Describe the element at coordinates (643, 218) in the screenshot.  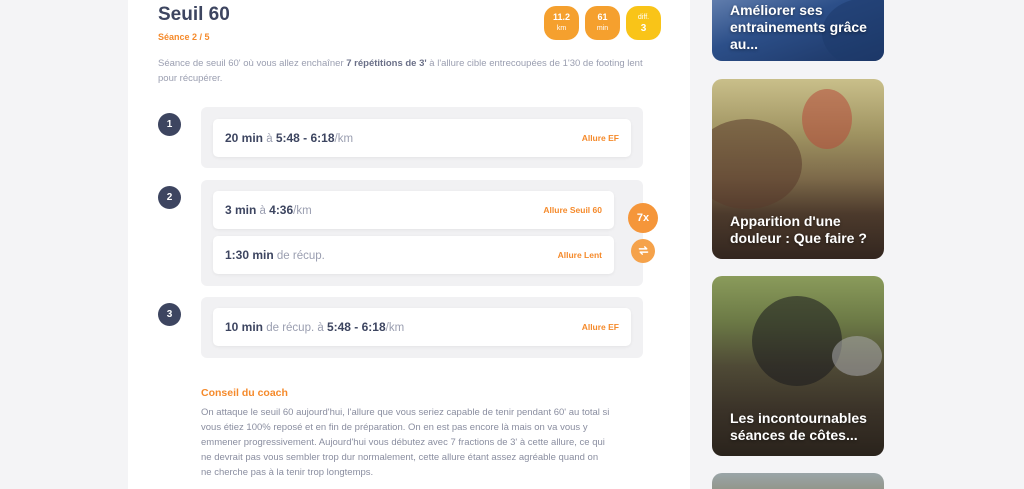
I see `repeat-count-badge: 7x` at that location.